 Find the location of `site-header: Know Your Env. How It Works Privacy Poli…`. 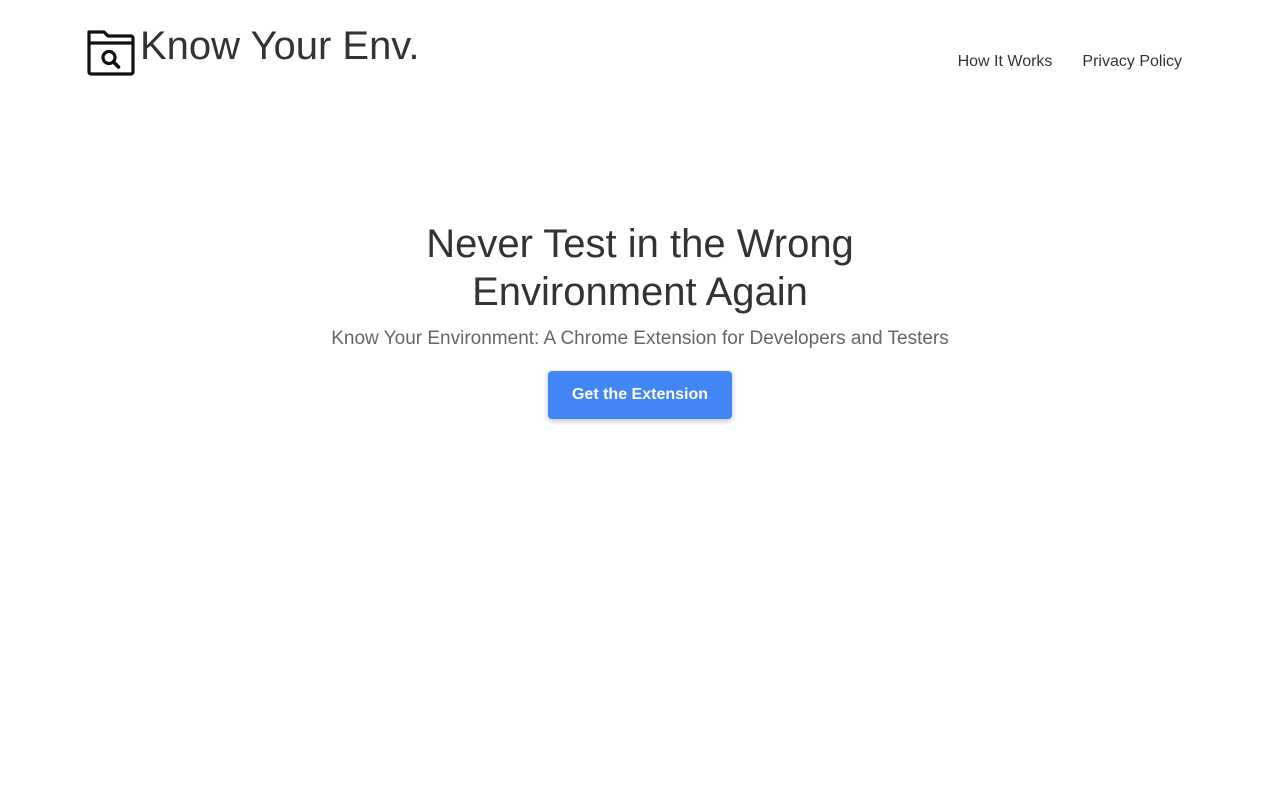

site-header: Know Your Env. How It Works Privacy Poli… is located at coordinates (640, 50).